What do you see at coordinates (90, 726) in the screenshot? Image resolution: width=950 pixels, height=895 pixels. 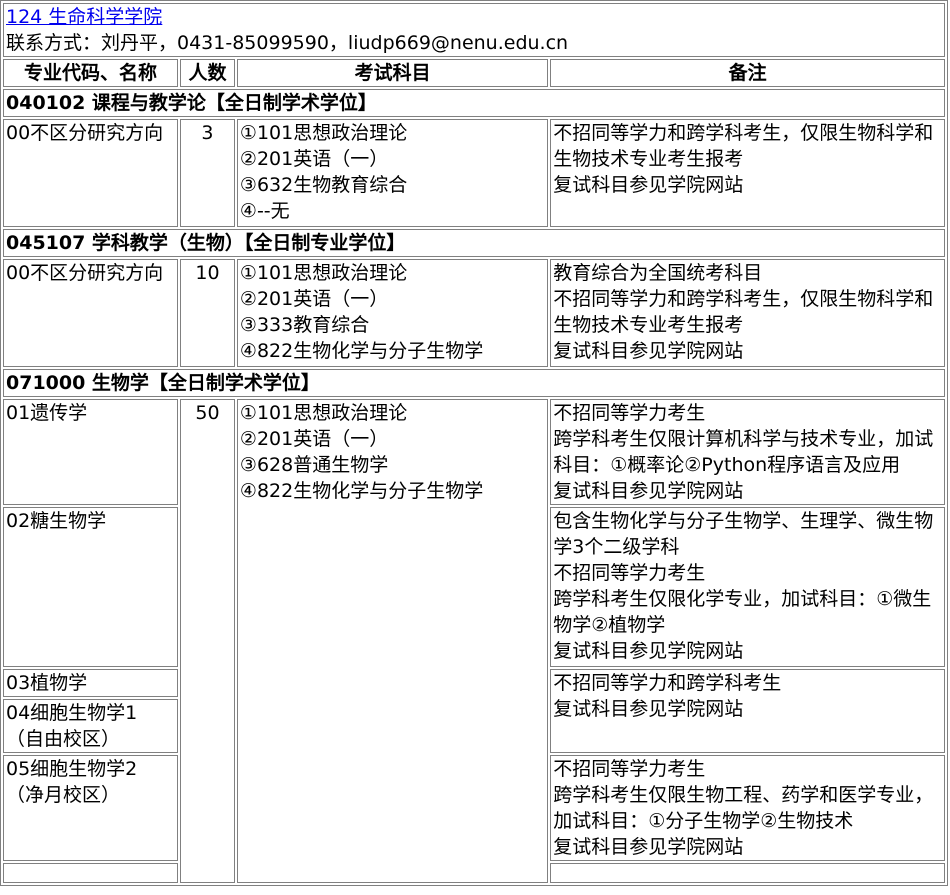 I see `direction-name: 04细胞生物学1（自由校区）` at bounding box center [90, 726].